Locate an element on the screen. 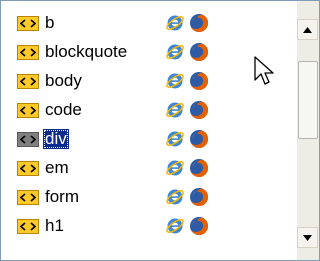 This screenshot has height=261, width=320. scrollbar-thumb is located at coordinates (308, 100).